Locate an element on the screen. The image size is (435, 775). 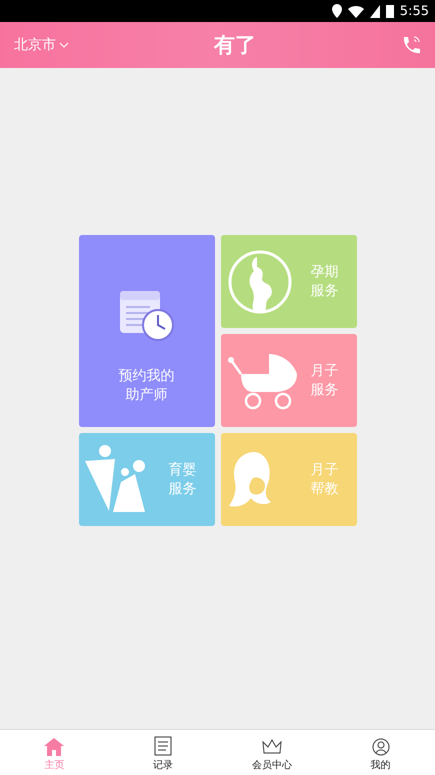
crown-icon is located at coordinates (272, 747).